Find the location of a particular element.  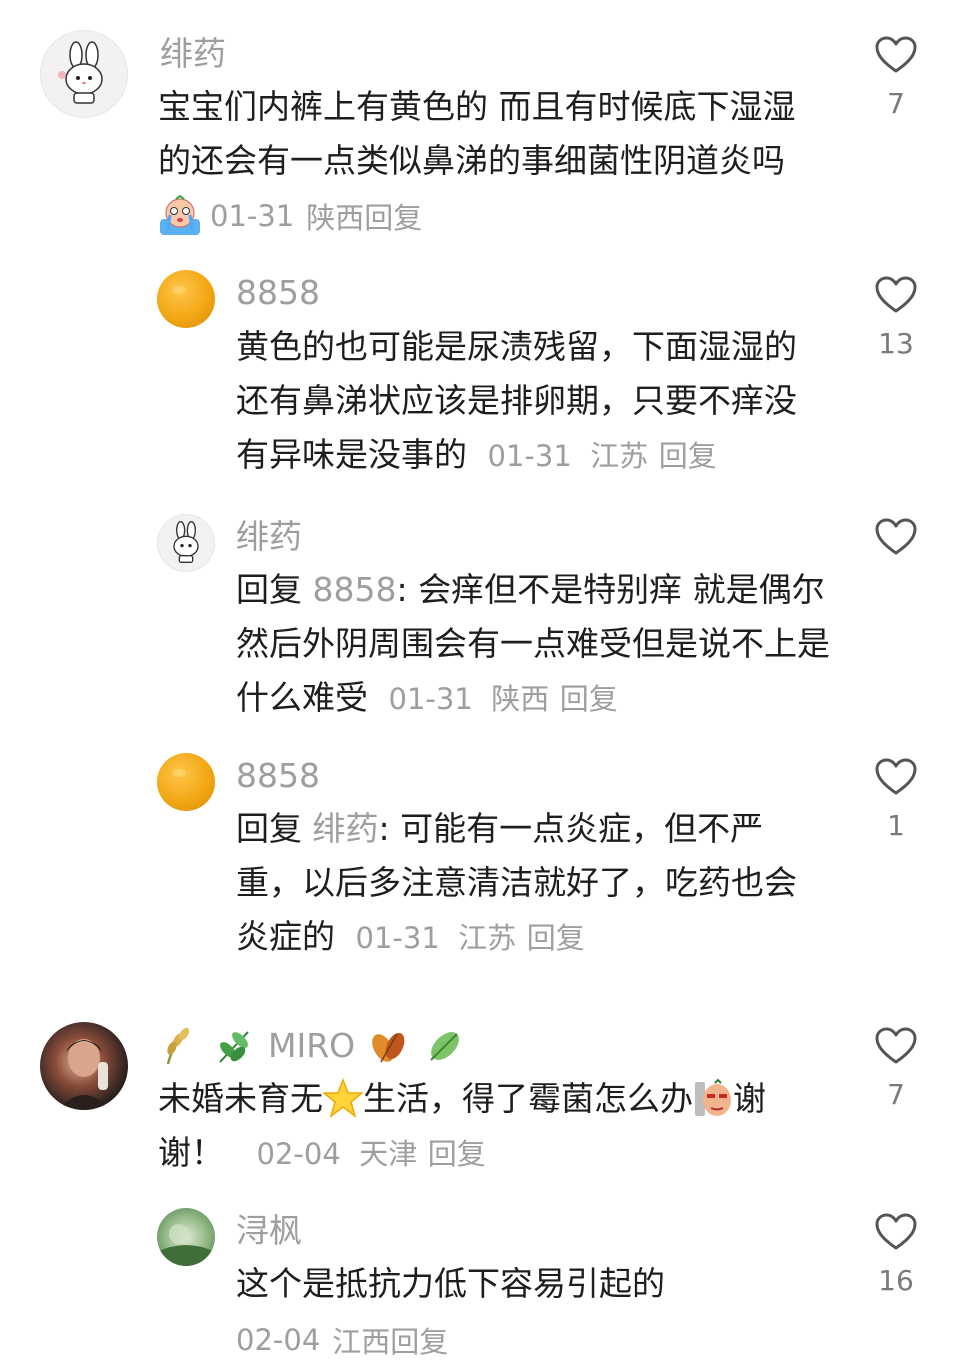

comment-meta: 02-04 江西 回复 is located at coordinates (342, 1340).